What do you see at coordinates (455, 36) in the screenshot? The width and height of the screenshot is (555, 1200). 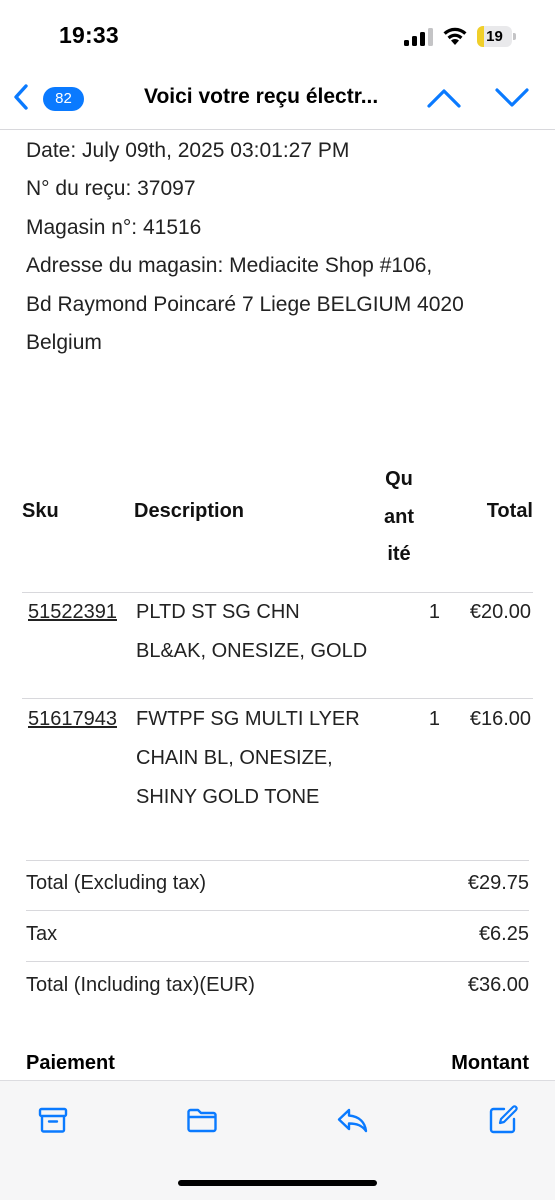 I see `wifi-icon` at bounding box center [455, 36].